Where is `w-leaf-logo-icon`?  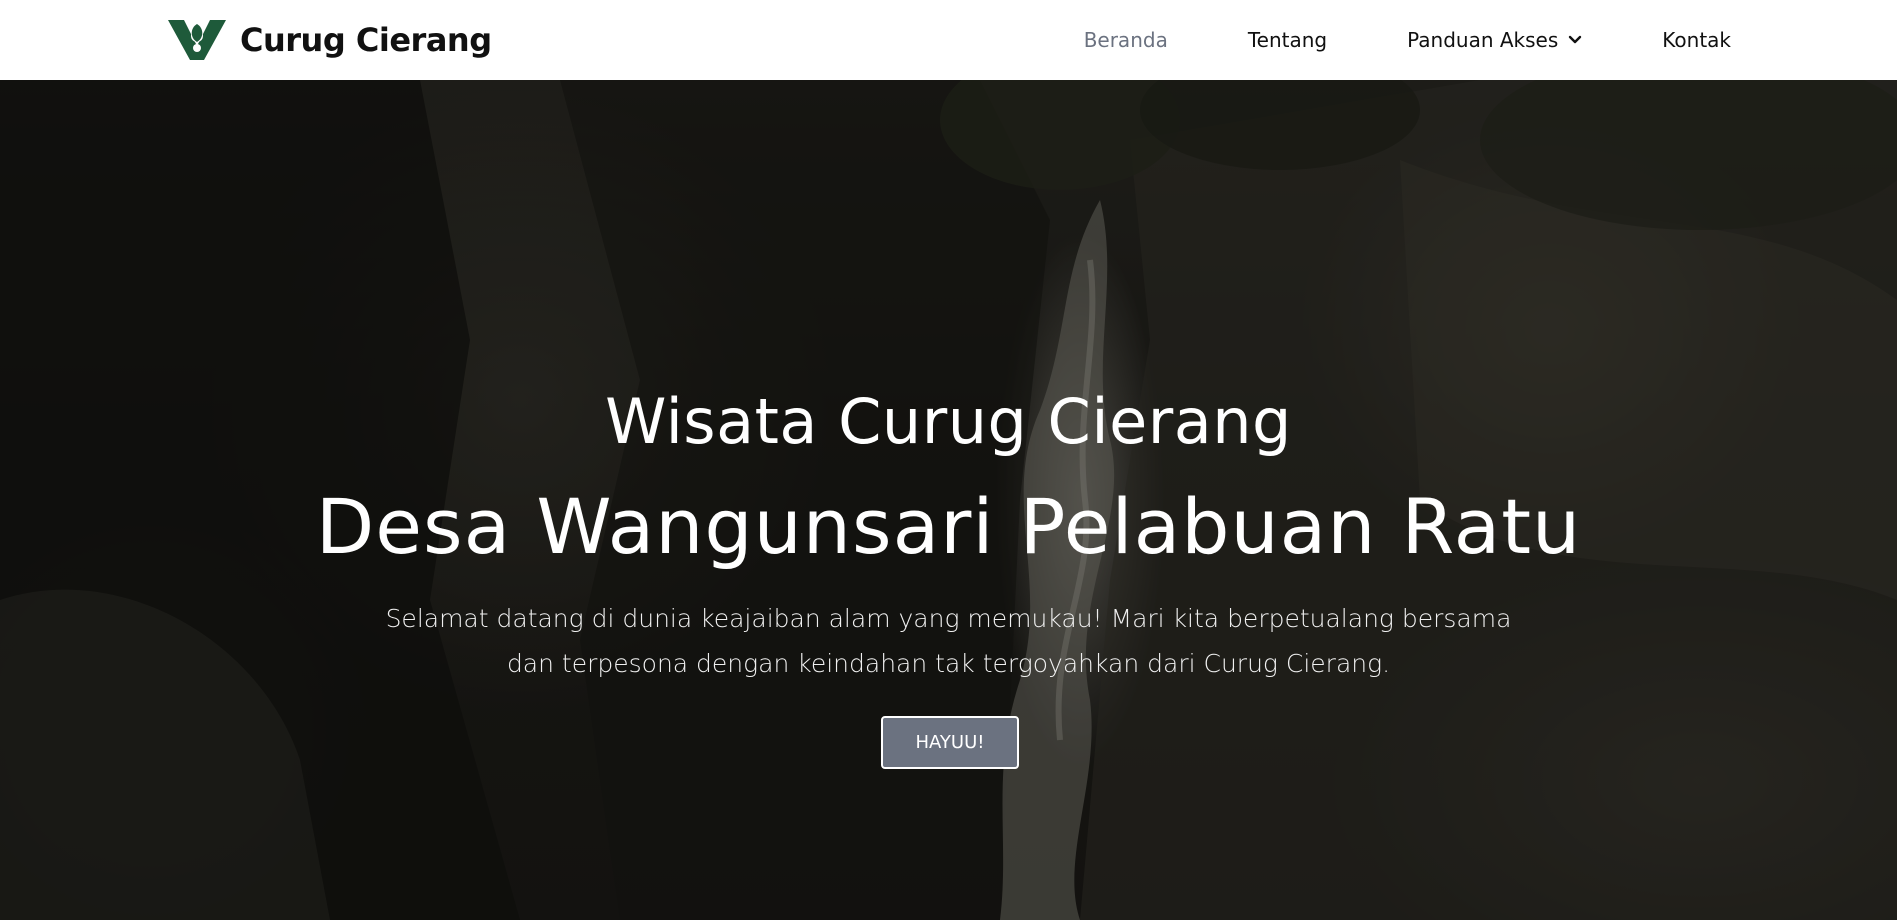 w-leaf-logo-icon is located at coordinates (197, 40).